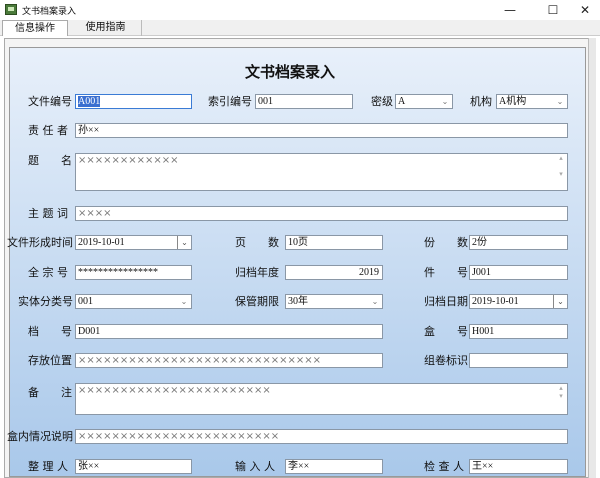 The image size is (600, 478). Describe the element at coordinates (50, 392) in the screenshot. I see `remarks-label: 备 注` at that location.